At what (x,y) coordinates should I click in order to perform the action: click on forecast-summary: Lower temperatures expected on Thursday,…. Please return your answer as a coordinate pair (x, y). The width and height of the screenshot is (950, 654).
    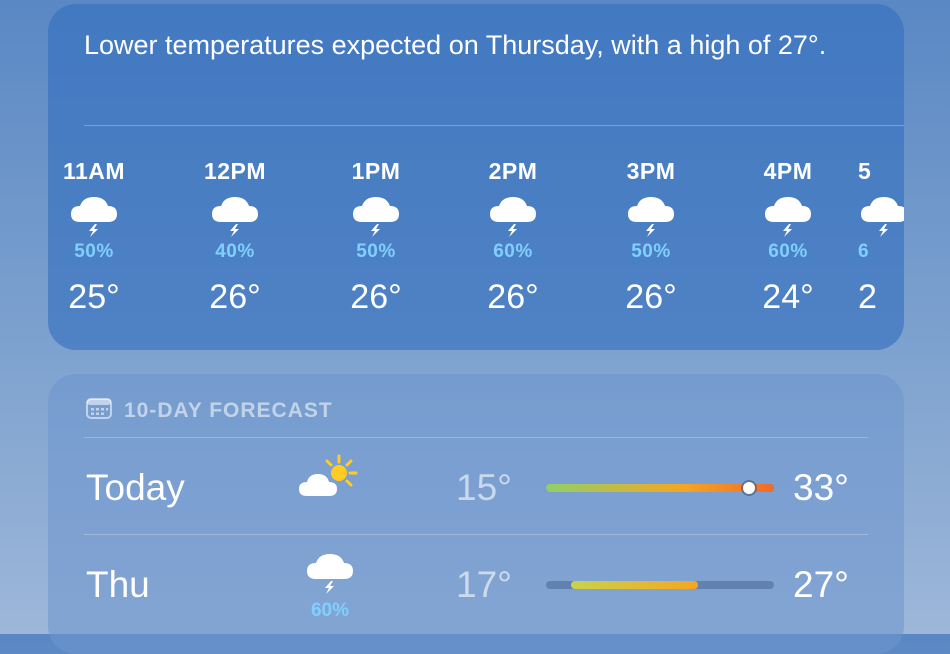
    Looking at the image, I should click on (455, 45).